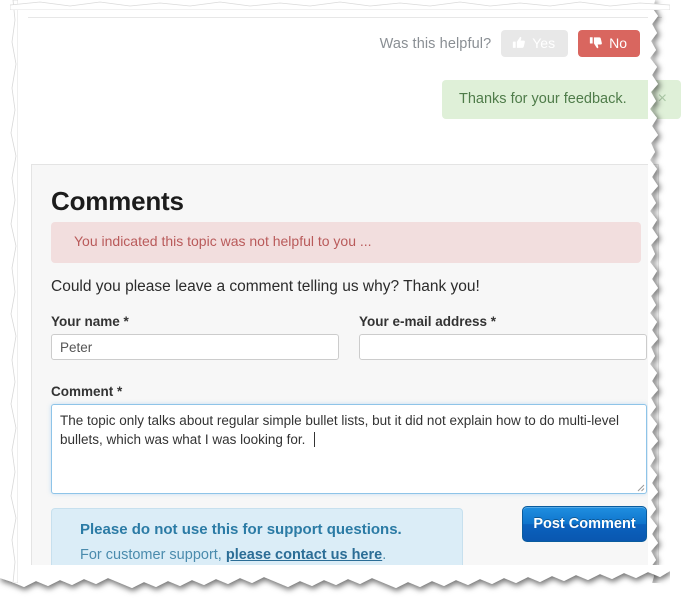  What do you see at coordinates (90, 321) in the screenshot?
I see `name-field-label: Your name *` at bounding box center [90, 321].